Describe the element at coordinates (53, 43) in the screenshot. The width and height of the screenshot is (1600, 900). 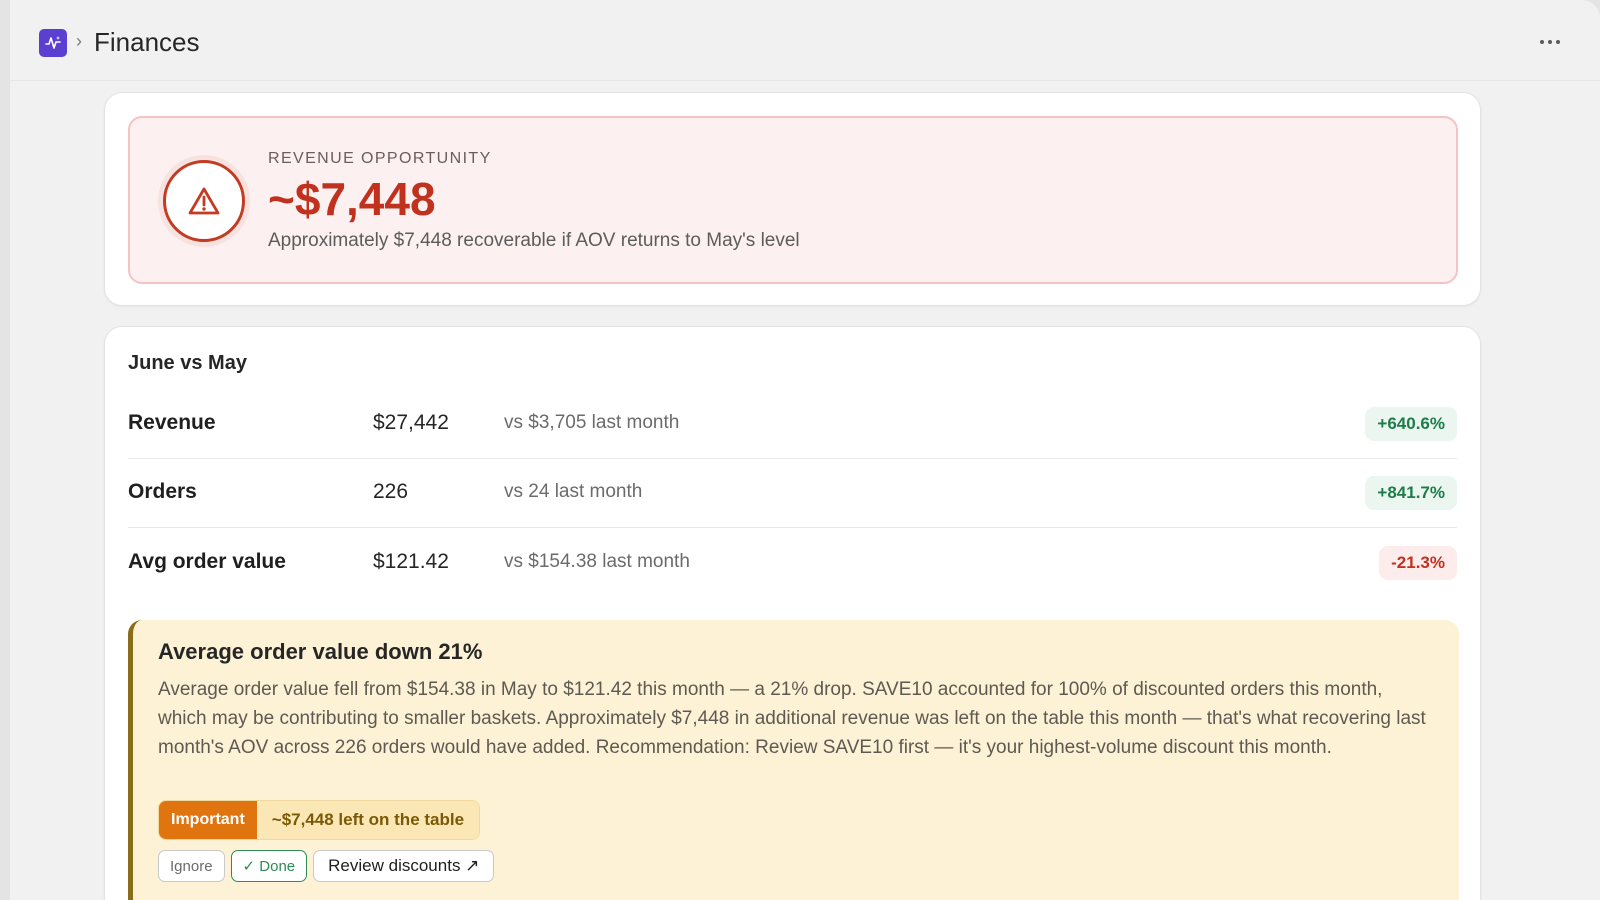
I see `activity-icon` at that location.